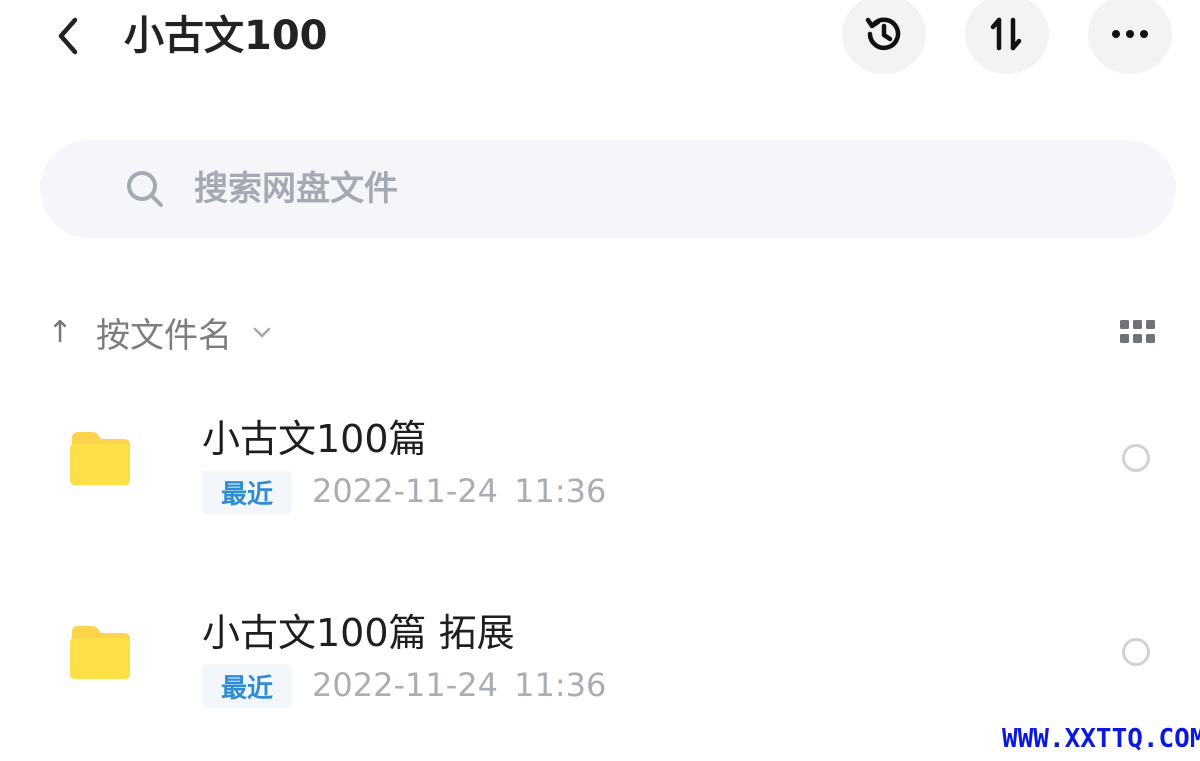  Describe the element at coordinates (262, 332) in the screenshot. I see `chevron-down-icon` at that location.